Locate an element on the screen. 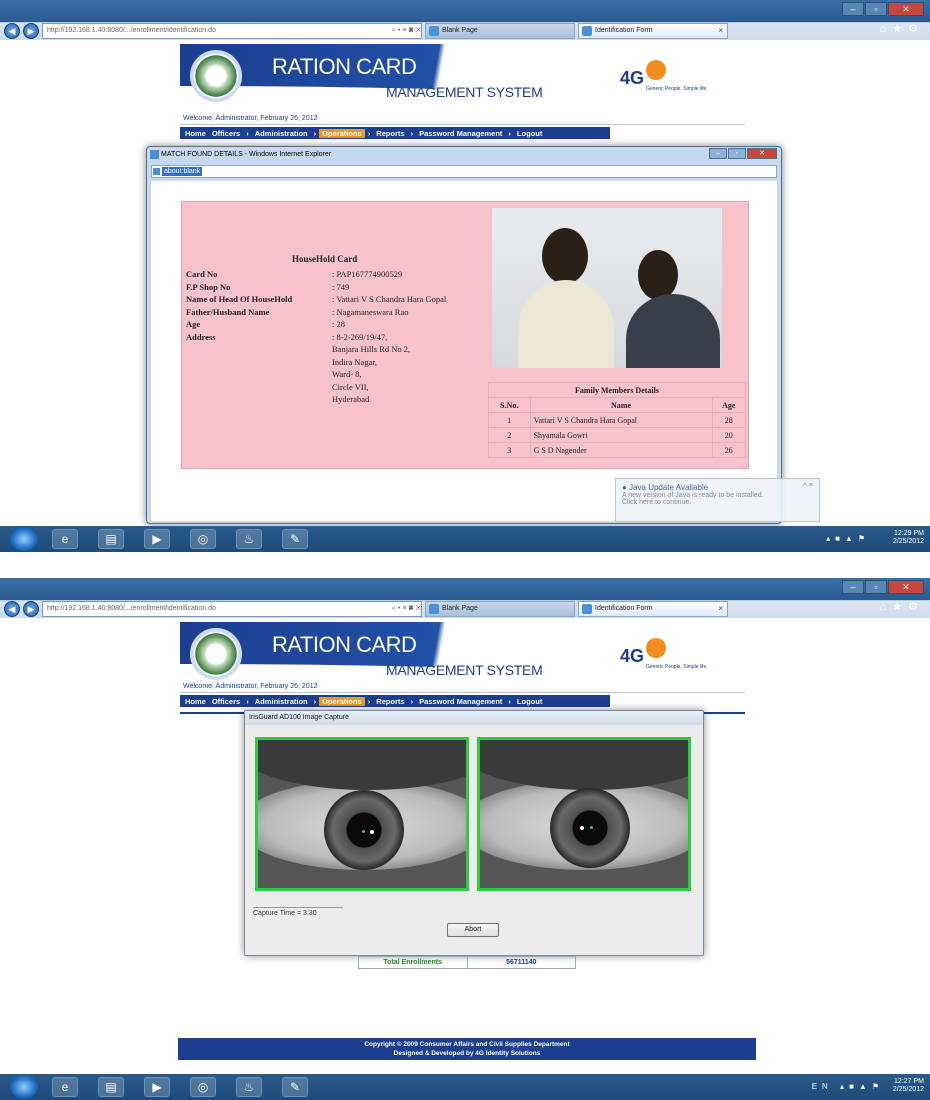  popup-address-bar: about:blank is located at coordinates (464, 171).